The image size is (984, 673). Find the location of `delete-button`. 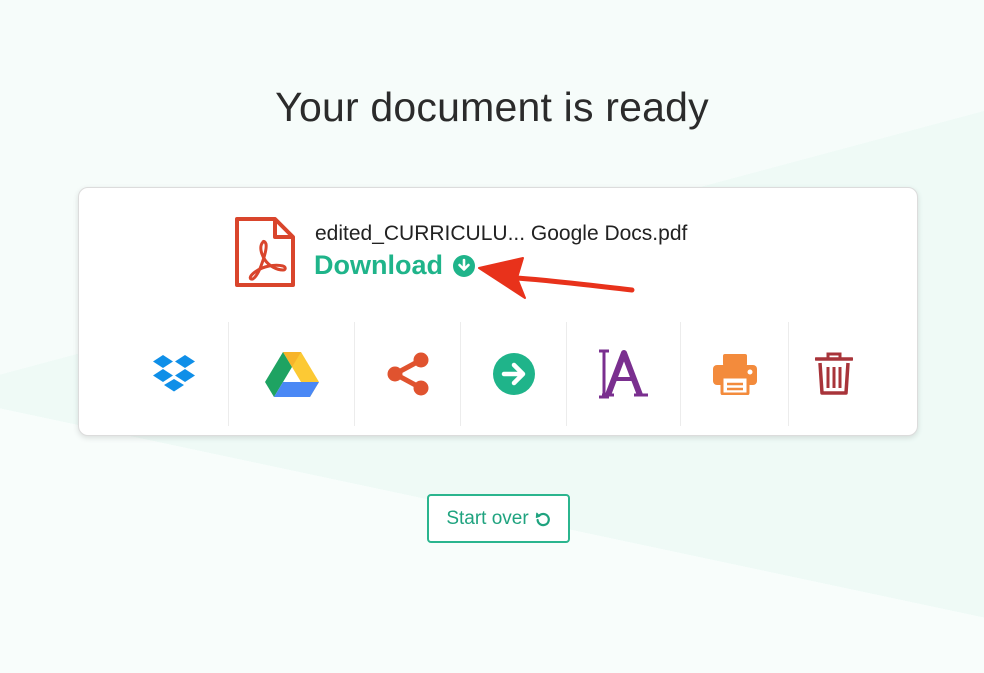

delete-button is located at coordinates (834, 374).